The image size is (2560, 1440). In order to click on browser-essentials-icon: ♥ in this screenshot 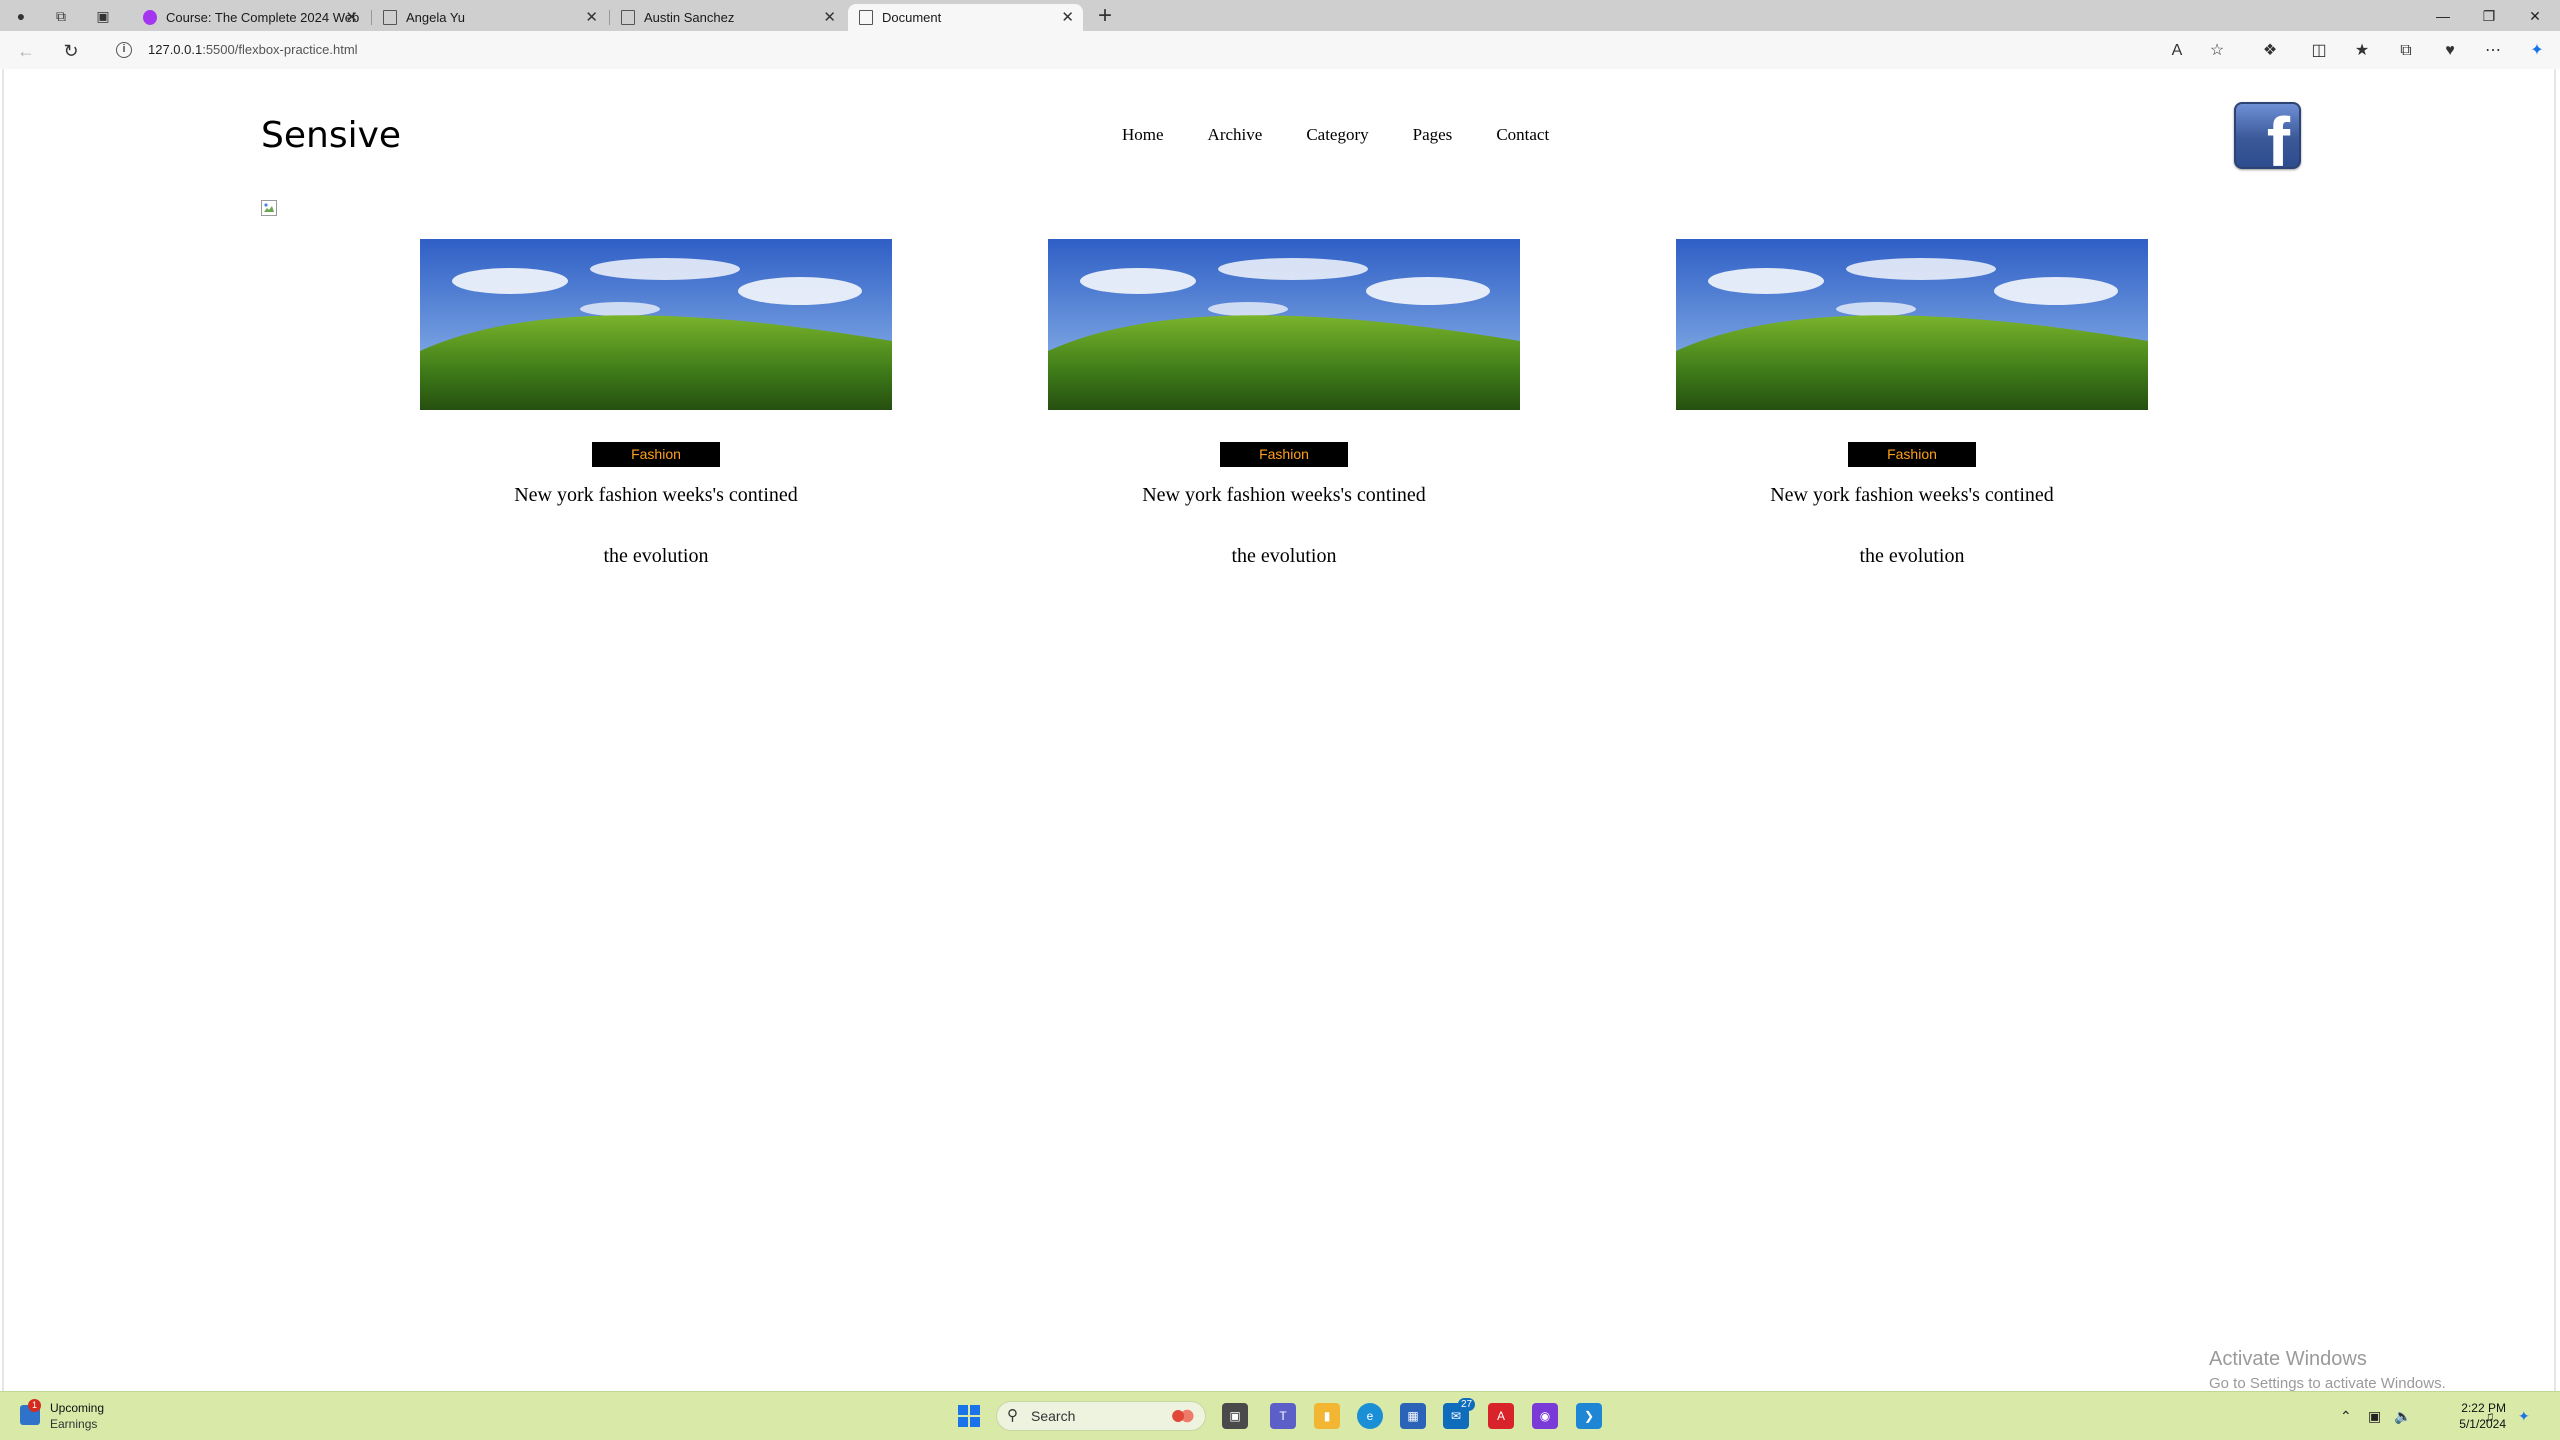, I will do `click(2450, 51)`.